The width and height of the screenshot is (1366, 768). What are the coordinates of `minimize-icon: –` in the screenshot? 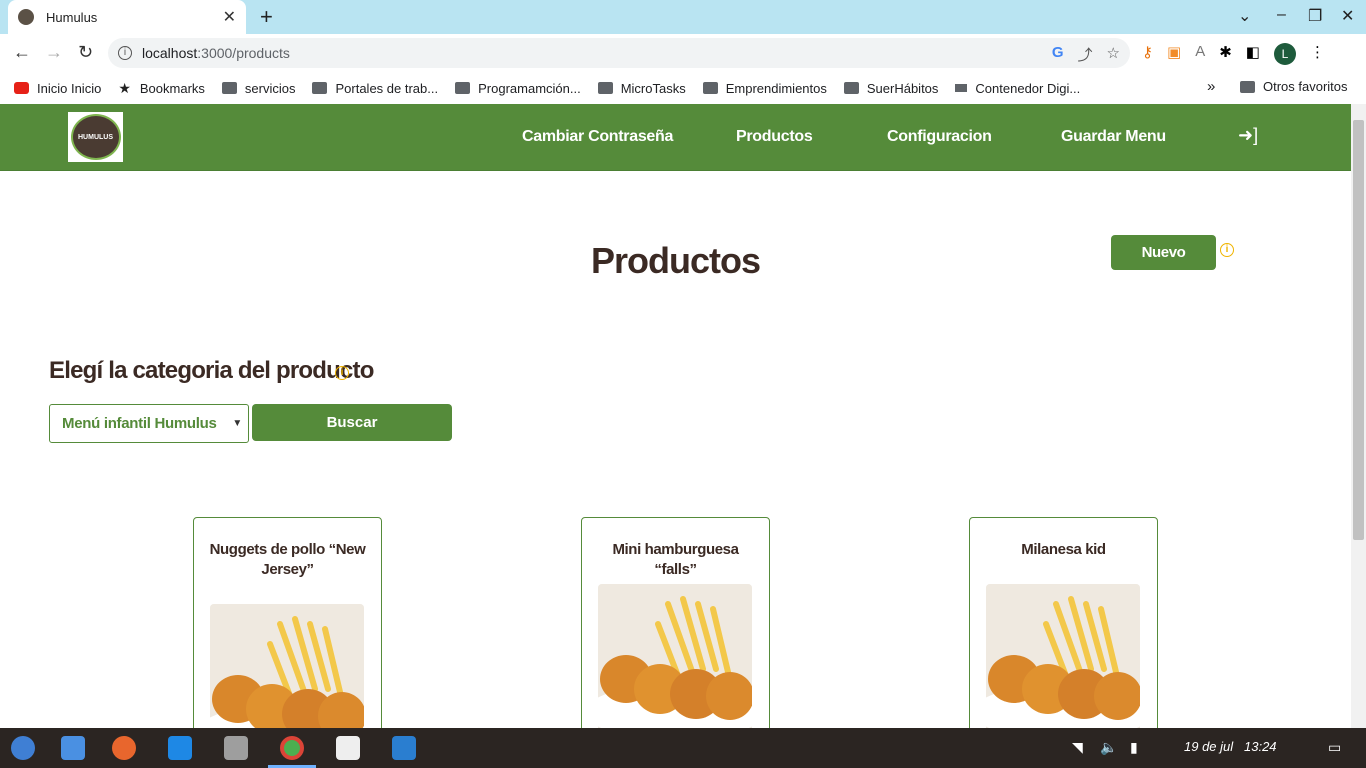 It's located at (1281, 15).